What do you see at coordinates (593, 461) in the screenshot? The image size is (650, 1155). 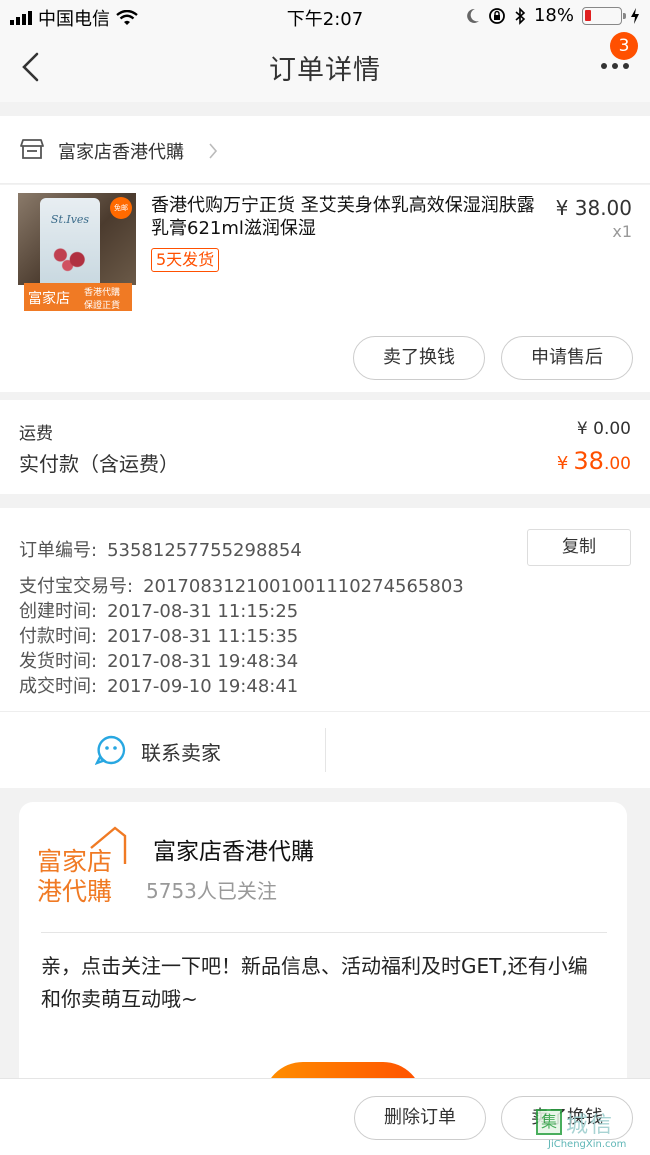 I see `paid-amount: ¥ 38.00` at bounding box center [593, 461].